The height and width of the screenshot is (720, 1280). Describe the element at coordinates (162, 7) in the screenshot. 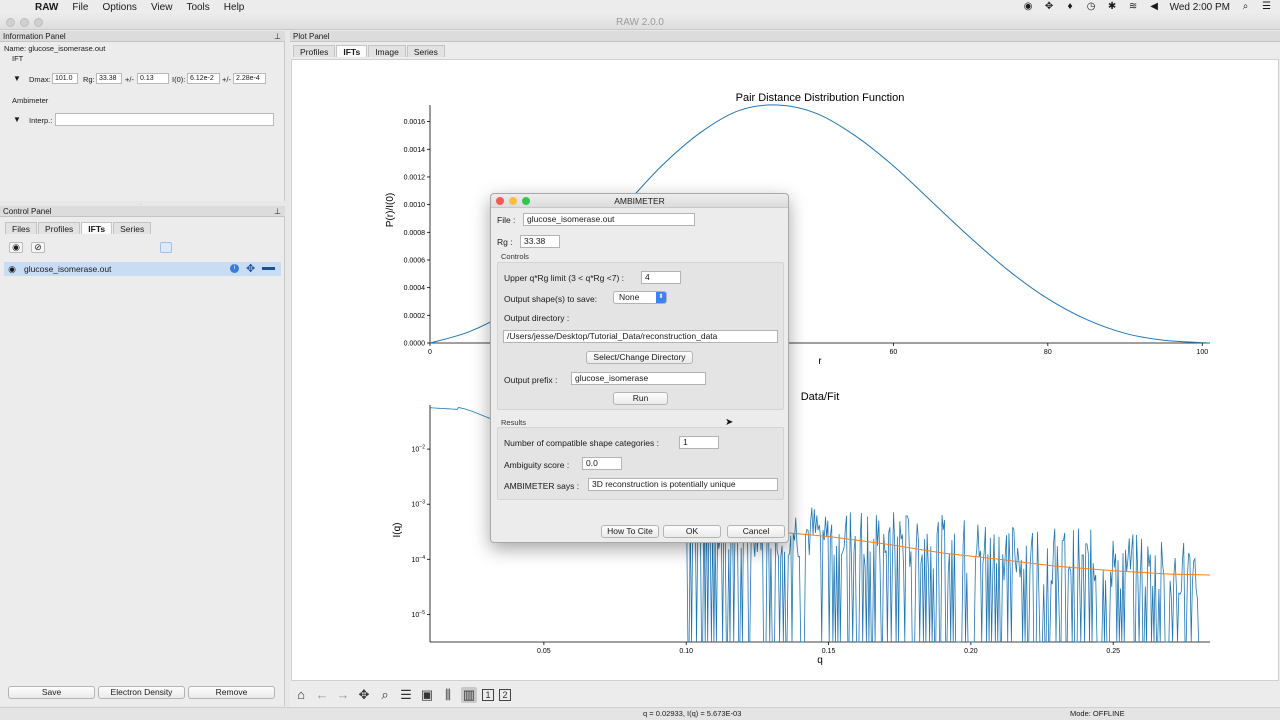

I see `menu-view: View` at that location.